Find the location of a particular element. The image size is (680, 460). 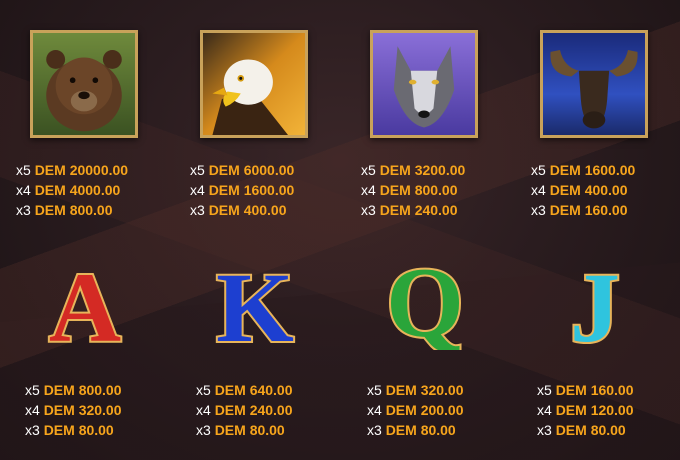

paytable-wolf: x5 DEM 3200.00 x4 DEM 800.00 x3 DEM 240.00 is located at coordinates (413, 190).